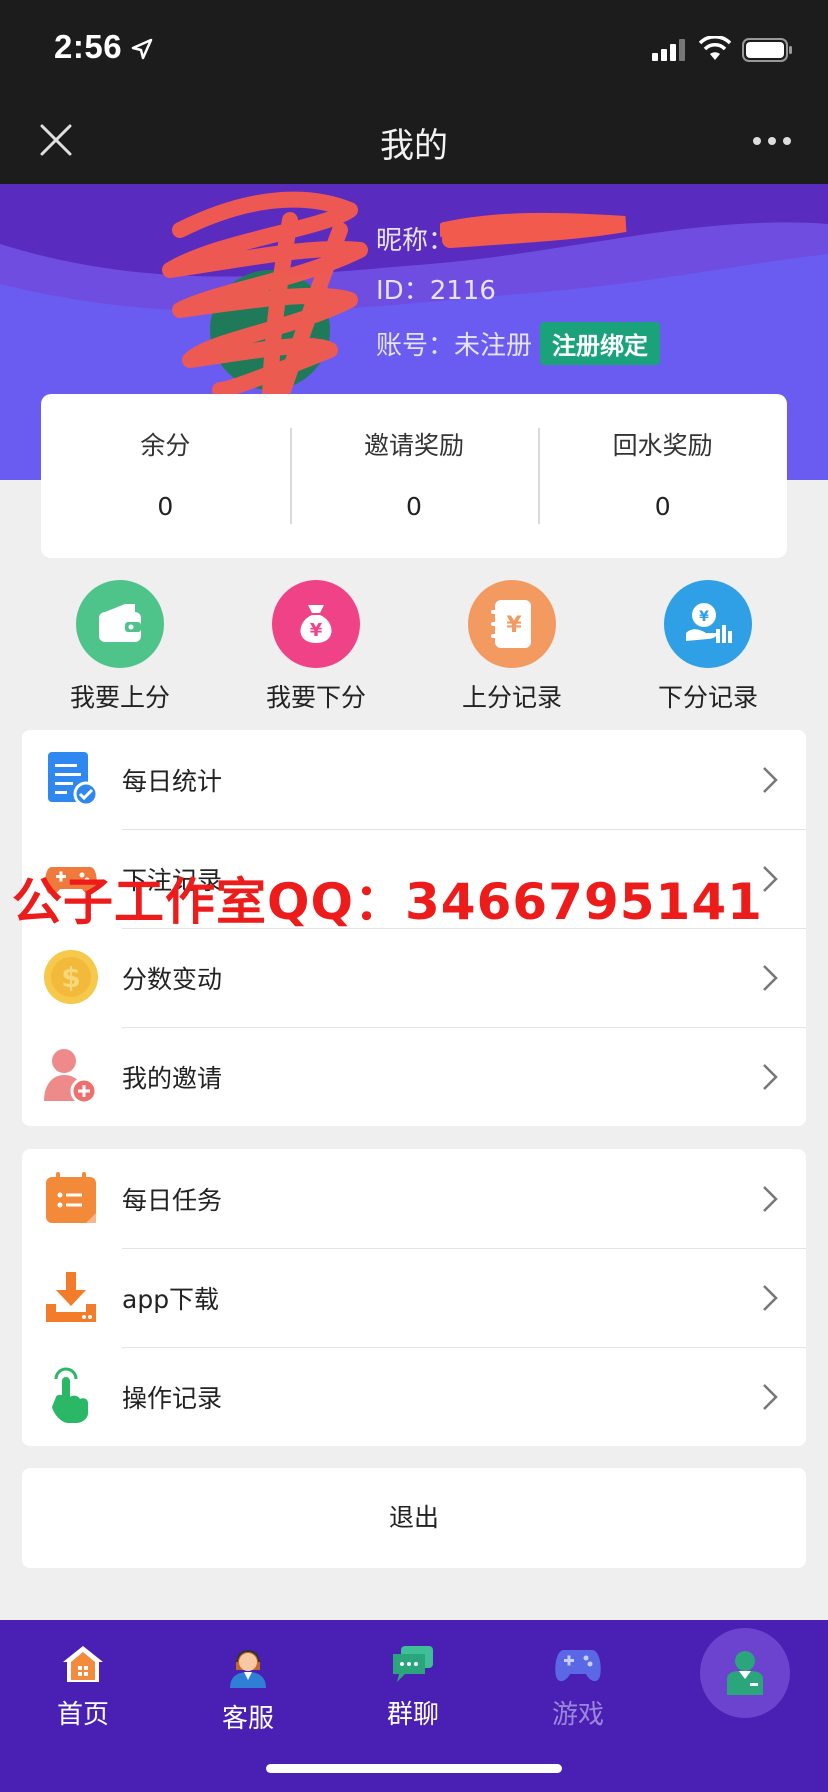 The height and width of the screenshot is (1792, 828). Describe the element at coordinates (171, 1299) in the screenshot. I see `menu-item-label: app下载` at that location.